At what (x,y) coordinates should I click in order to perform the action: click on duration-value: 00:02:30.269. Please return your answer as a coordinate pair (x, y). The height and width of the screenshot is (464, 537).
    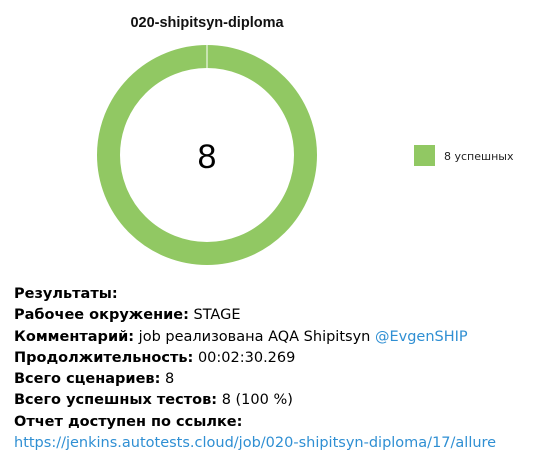
    Looking at the image, I should click on (246, 357).